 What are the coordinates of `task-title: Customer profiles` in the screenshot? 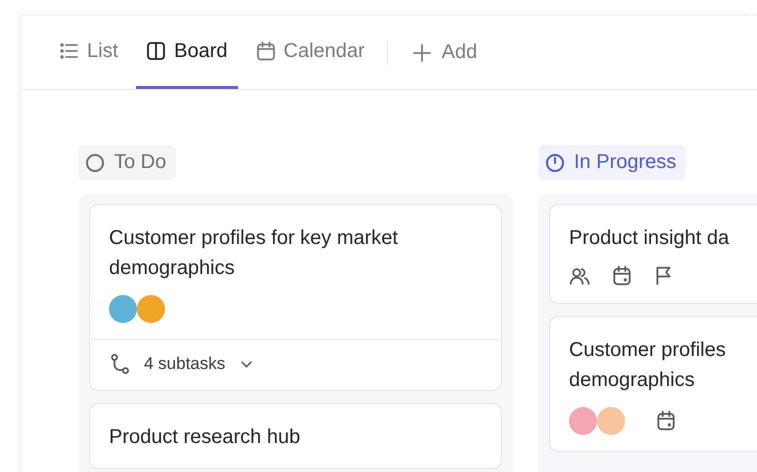 It's located at (648, 350).